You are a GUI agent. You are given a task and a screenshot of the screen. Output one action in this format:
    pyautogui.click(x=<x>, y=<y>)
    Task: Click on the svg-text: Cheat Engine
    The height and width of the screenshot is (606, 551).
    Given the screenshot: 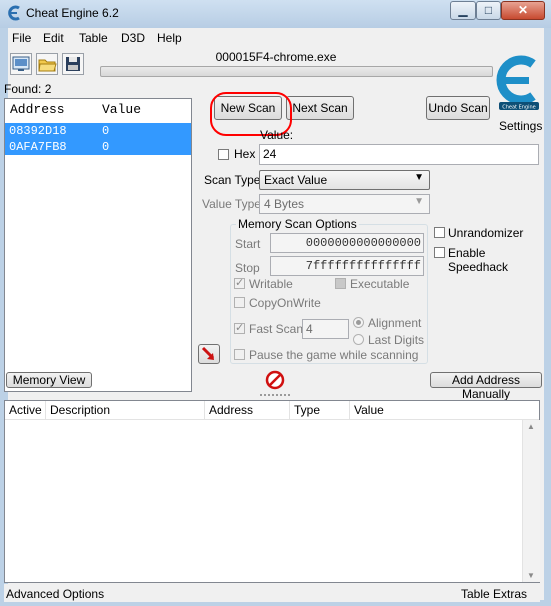 What is the action you would take?
    pyautogui.click(x=519, y=108)
    